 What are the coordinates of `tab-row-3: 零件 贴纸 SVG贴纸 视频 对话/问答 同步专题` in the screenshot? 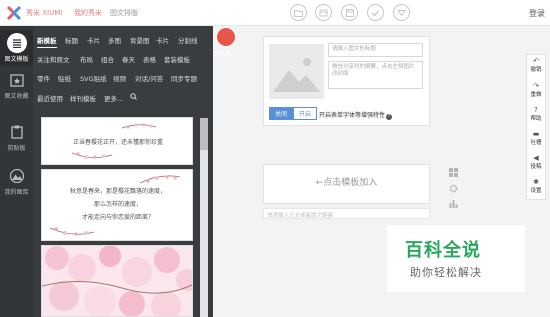 It's located at (123, 76).